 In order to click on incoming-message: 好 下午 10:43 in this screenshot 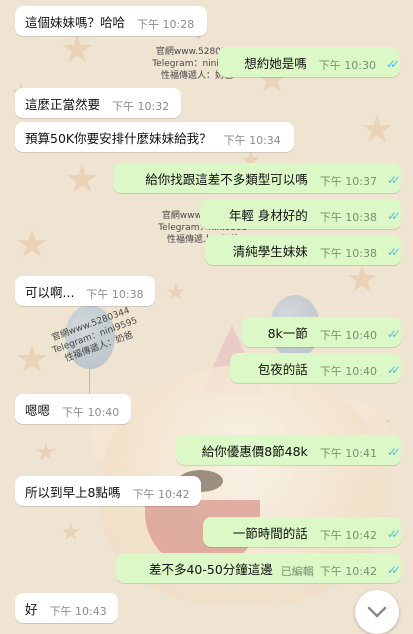, I will do `click(66, 608)`.